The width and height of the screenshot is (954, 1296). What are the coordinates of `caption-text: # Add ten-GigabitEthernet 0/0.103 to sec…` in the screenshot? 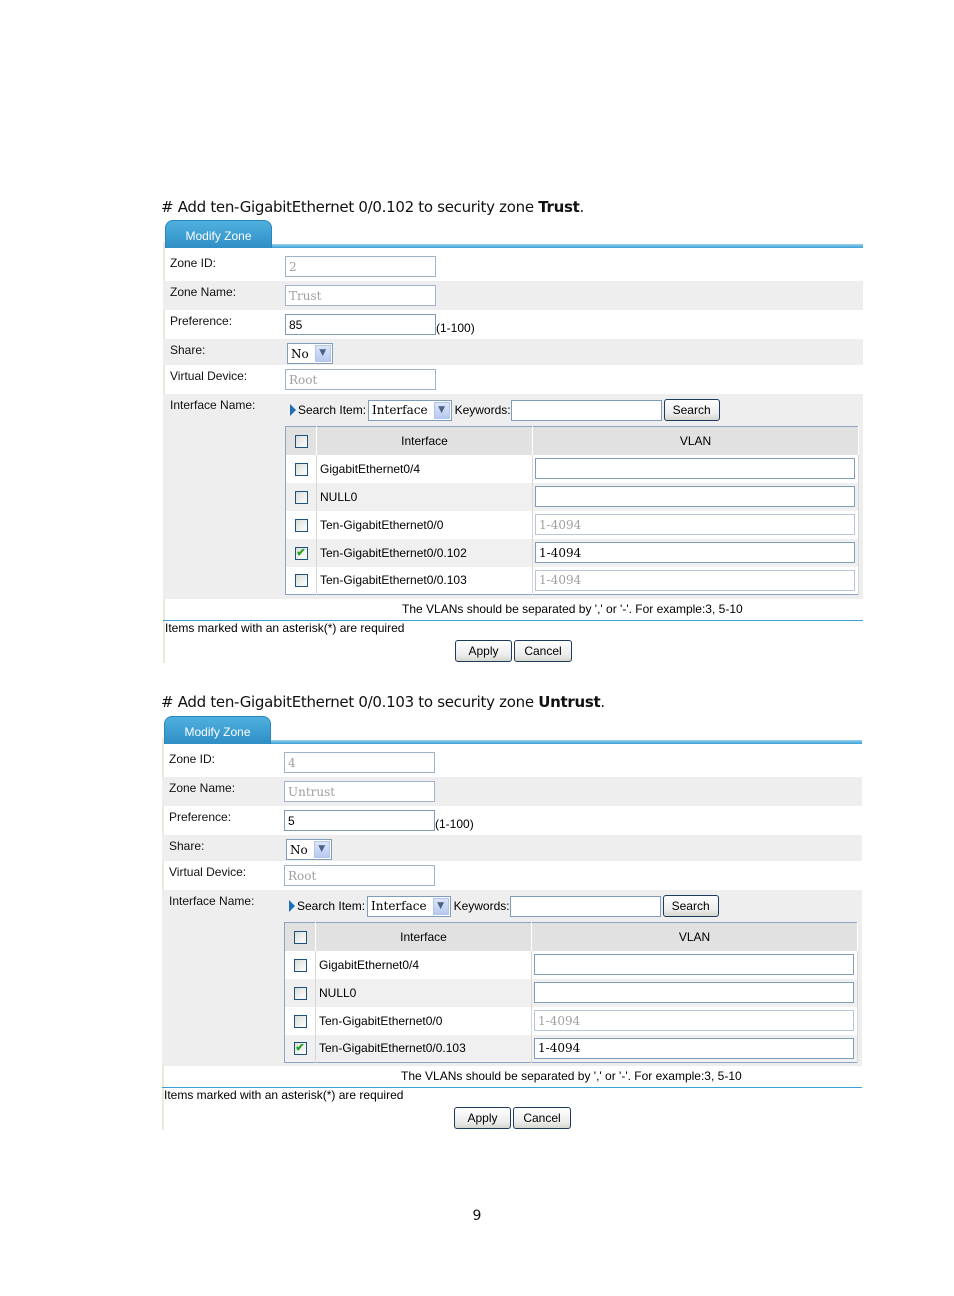 It's located at (350, 702).